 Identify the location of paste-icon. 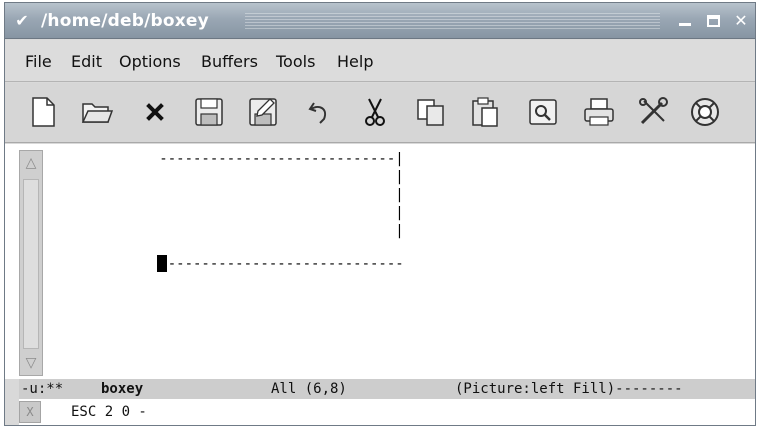
(485, 112).